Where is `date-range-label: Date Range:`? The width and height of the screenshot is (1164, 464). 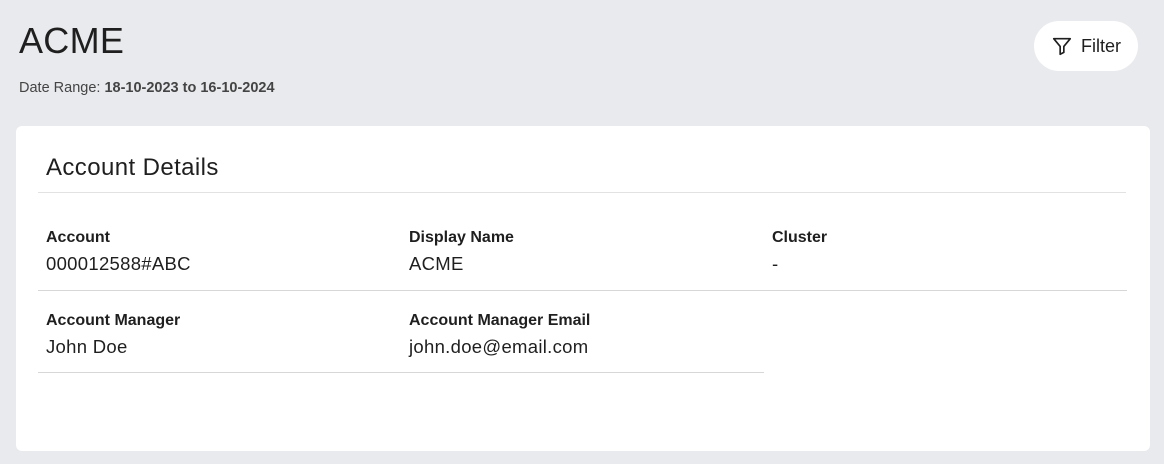 date-range-label: Date Range: is located at coordinates (60, 88).